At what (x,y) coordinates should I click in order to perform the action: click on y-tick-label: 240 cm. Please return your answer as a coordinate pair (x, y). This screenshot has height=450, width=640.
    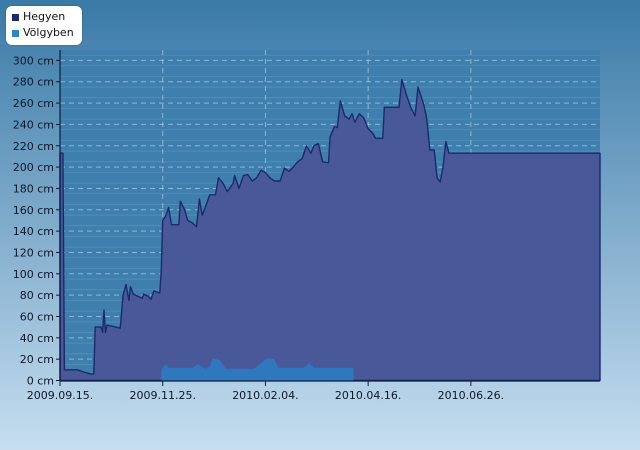
    Looking at the image, I should click on (33, 124).